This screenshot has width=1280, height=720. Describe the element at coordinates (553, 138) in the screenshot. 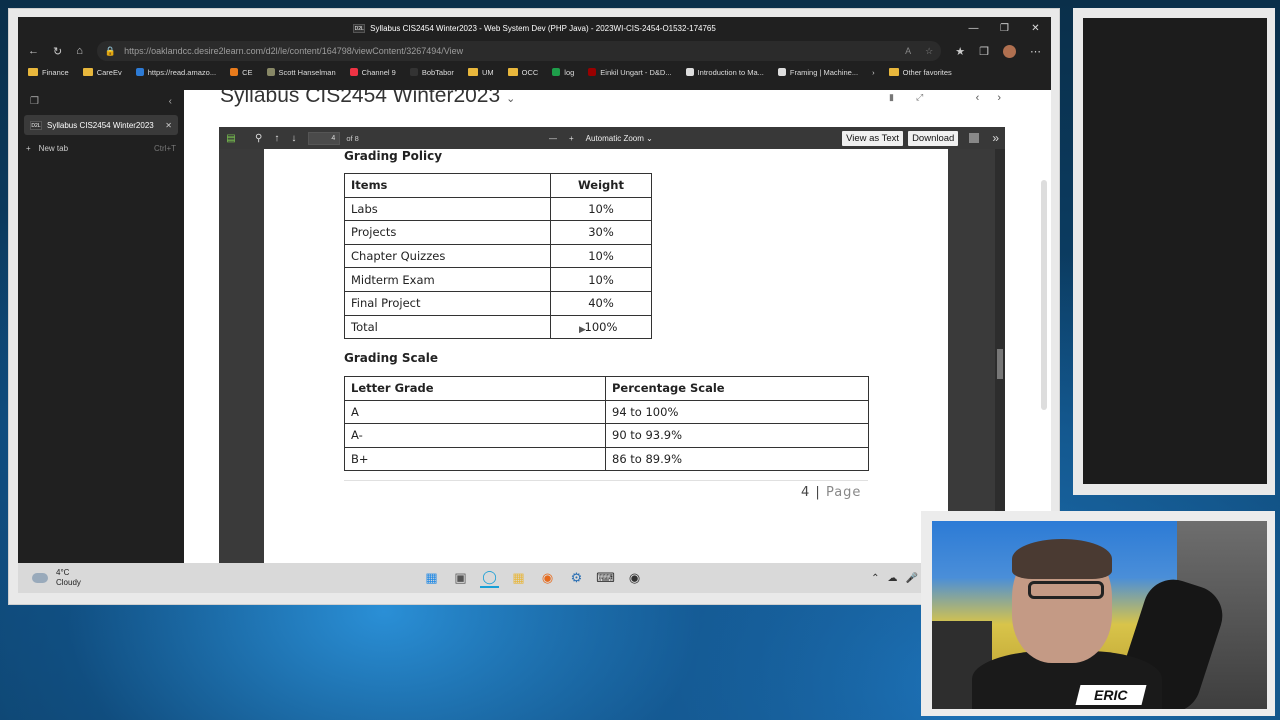

I see `zoom-out-icon: —` at that location.